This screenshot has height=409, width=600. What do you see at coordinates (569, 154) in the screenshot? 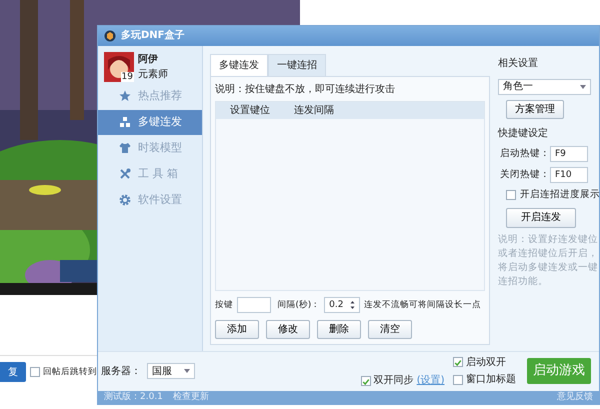
I see `hotkey-field: F9` at bounding box center [569, 154].